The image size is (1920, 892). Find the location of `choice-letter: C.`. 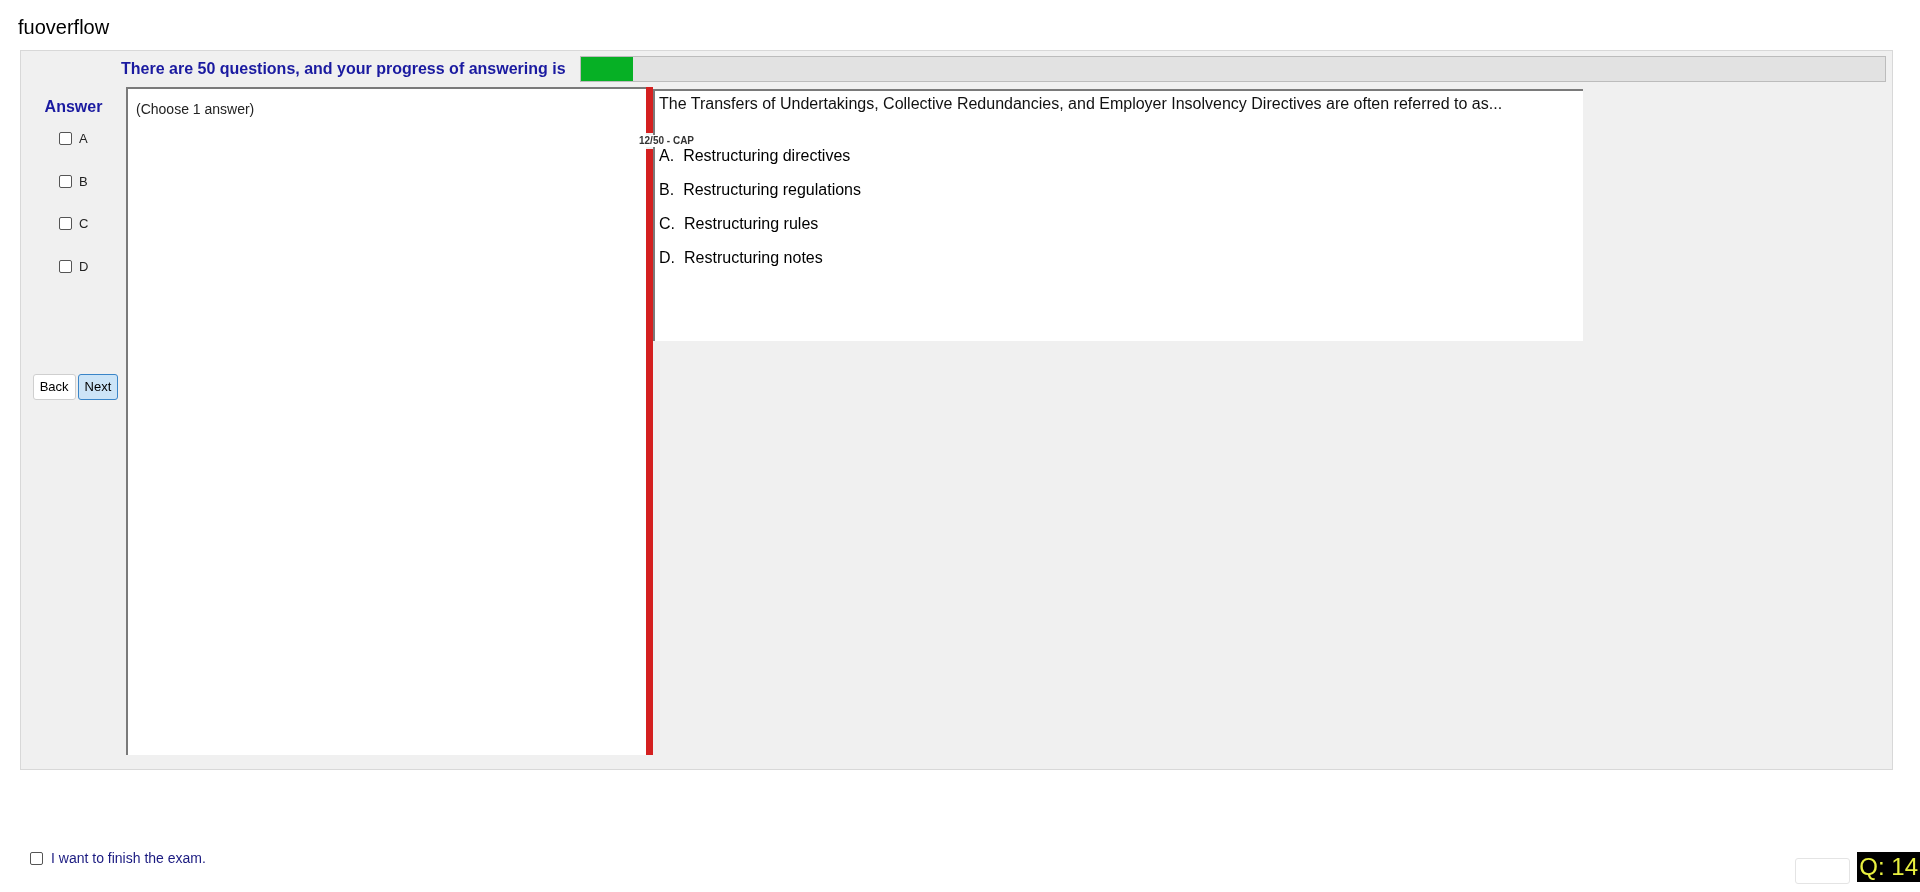

choice-letter: C. is located at coordinates (667, 224).